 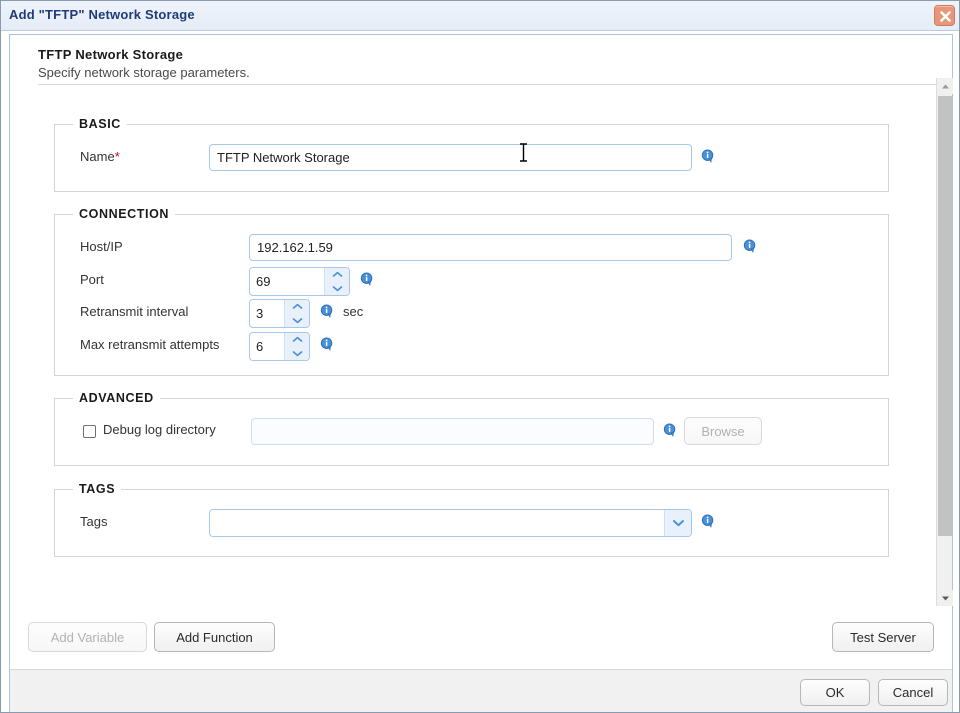 What do you see at coordinates (353, 311) in the screenshot?
I see `retransmit-interval-unit: sec` at bounding box center [353, 311].